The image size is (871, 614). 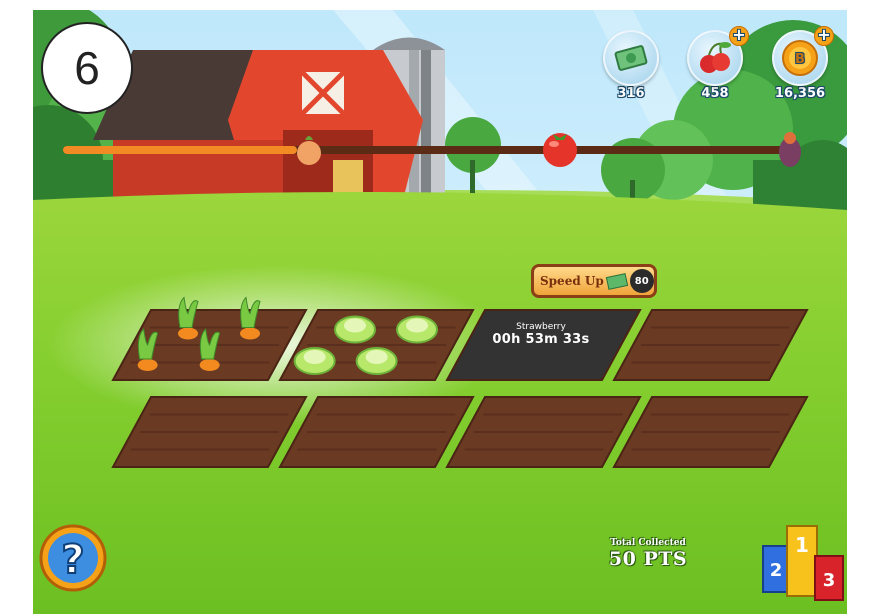 I want to click on coins-value: 16,356, so click(x=800, y=93).